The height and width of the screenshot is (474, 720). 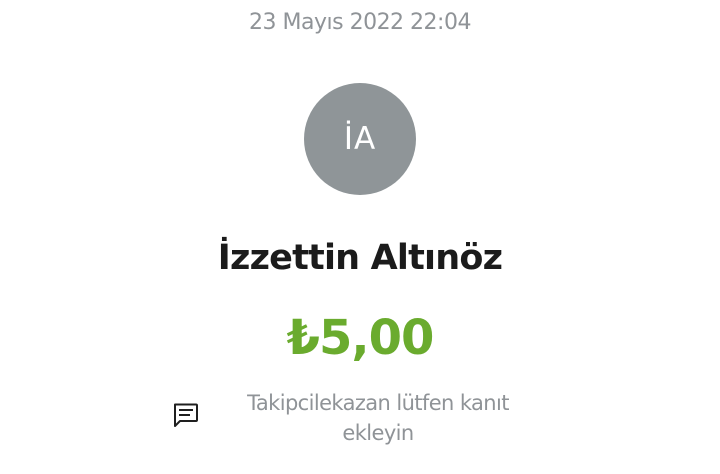 What do you see at coordinates (360, 338) in the screenshot?
I see `transaction-amount: ₺5,00` at bounding box center [360, 338].